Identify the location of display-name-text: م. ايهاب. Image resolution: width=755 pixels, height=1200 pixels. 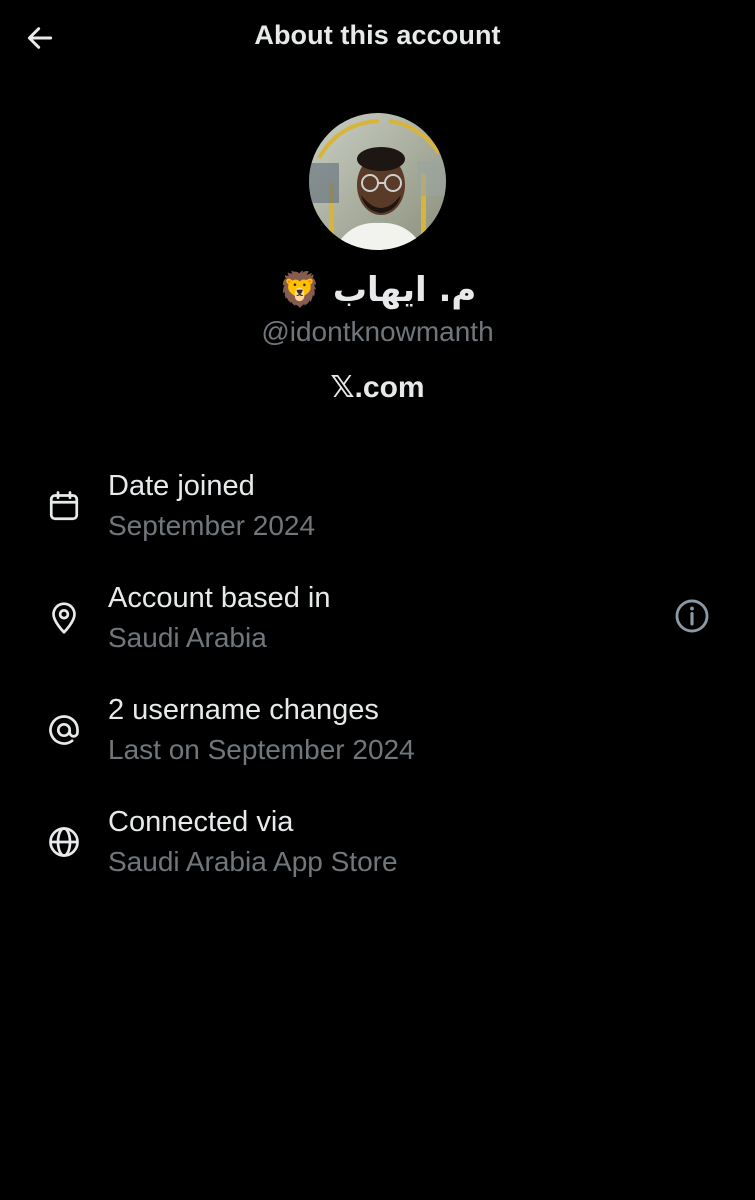
(404, 290).